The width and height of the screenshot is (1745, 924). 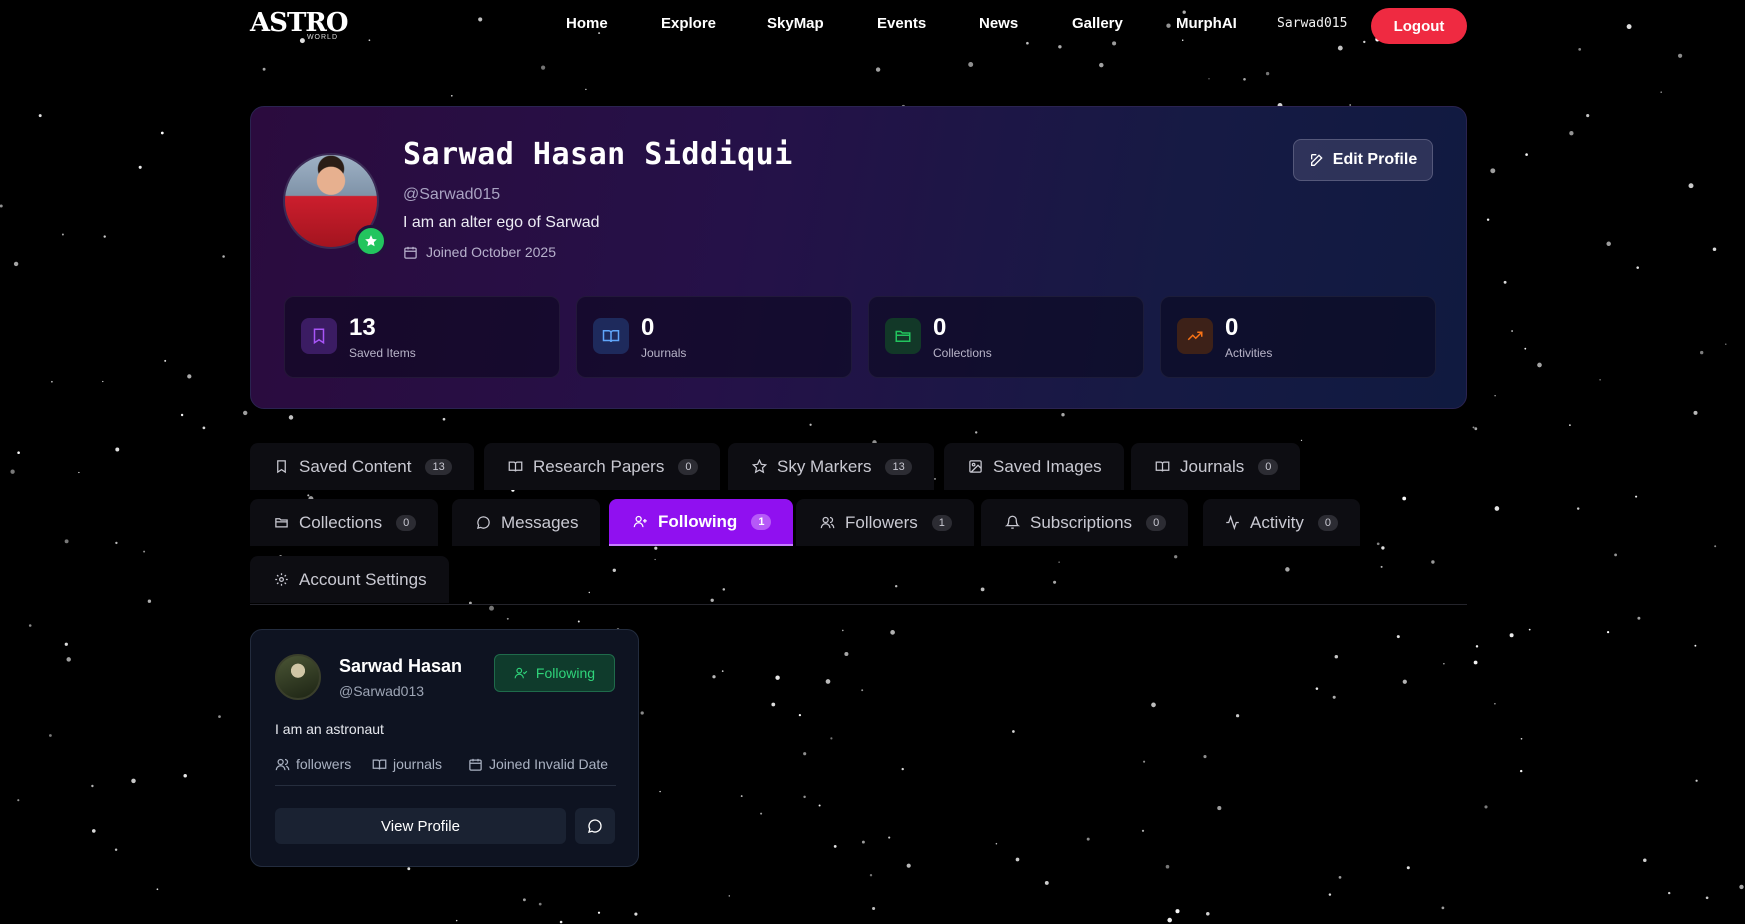 What do you see at coordinates (1047, 466) in the screenshot?
I see `tab-label: Saved Images` at bounding box center [1047, 466].